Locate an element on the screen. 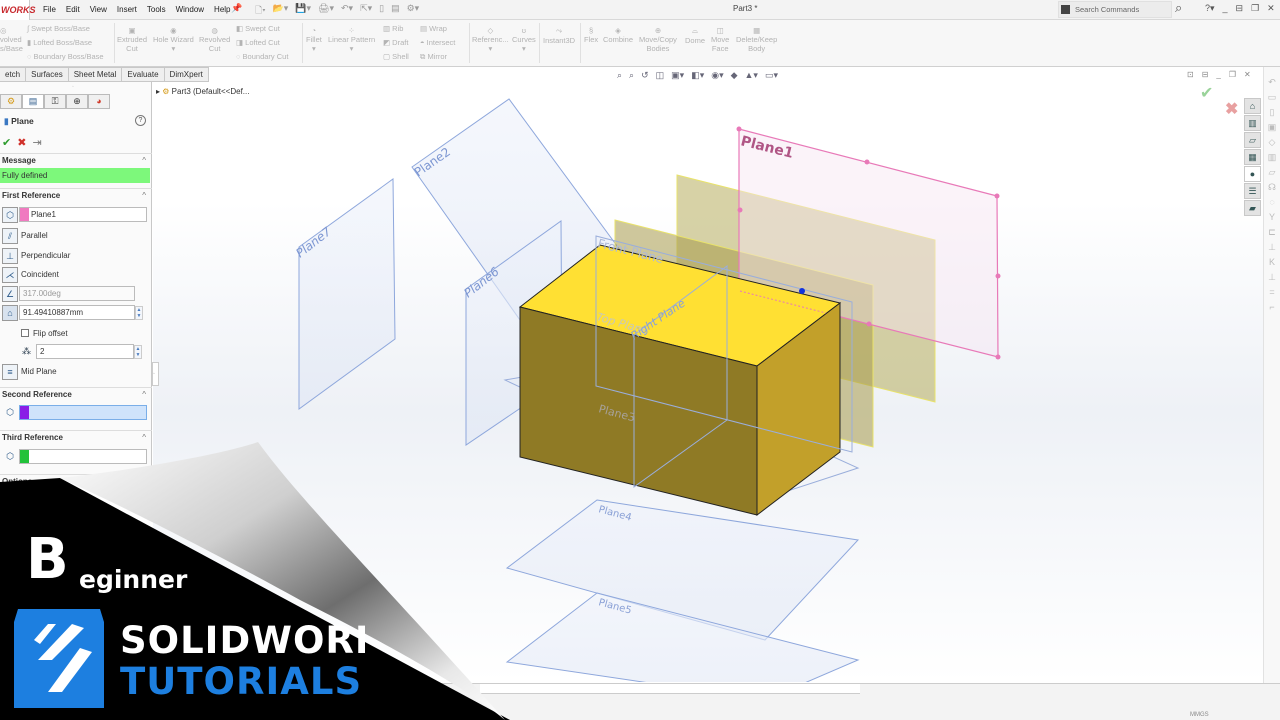 Image resolution: width=1280 pixels, height=720 pixels. flip-offset-checkbox is located at coordinates (25, 333).